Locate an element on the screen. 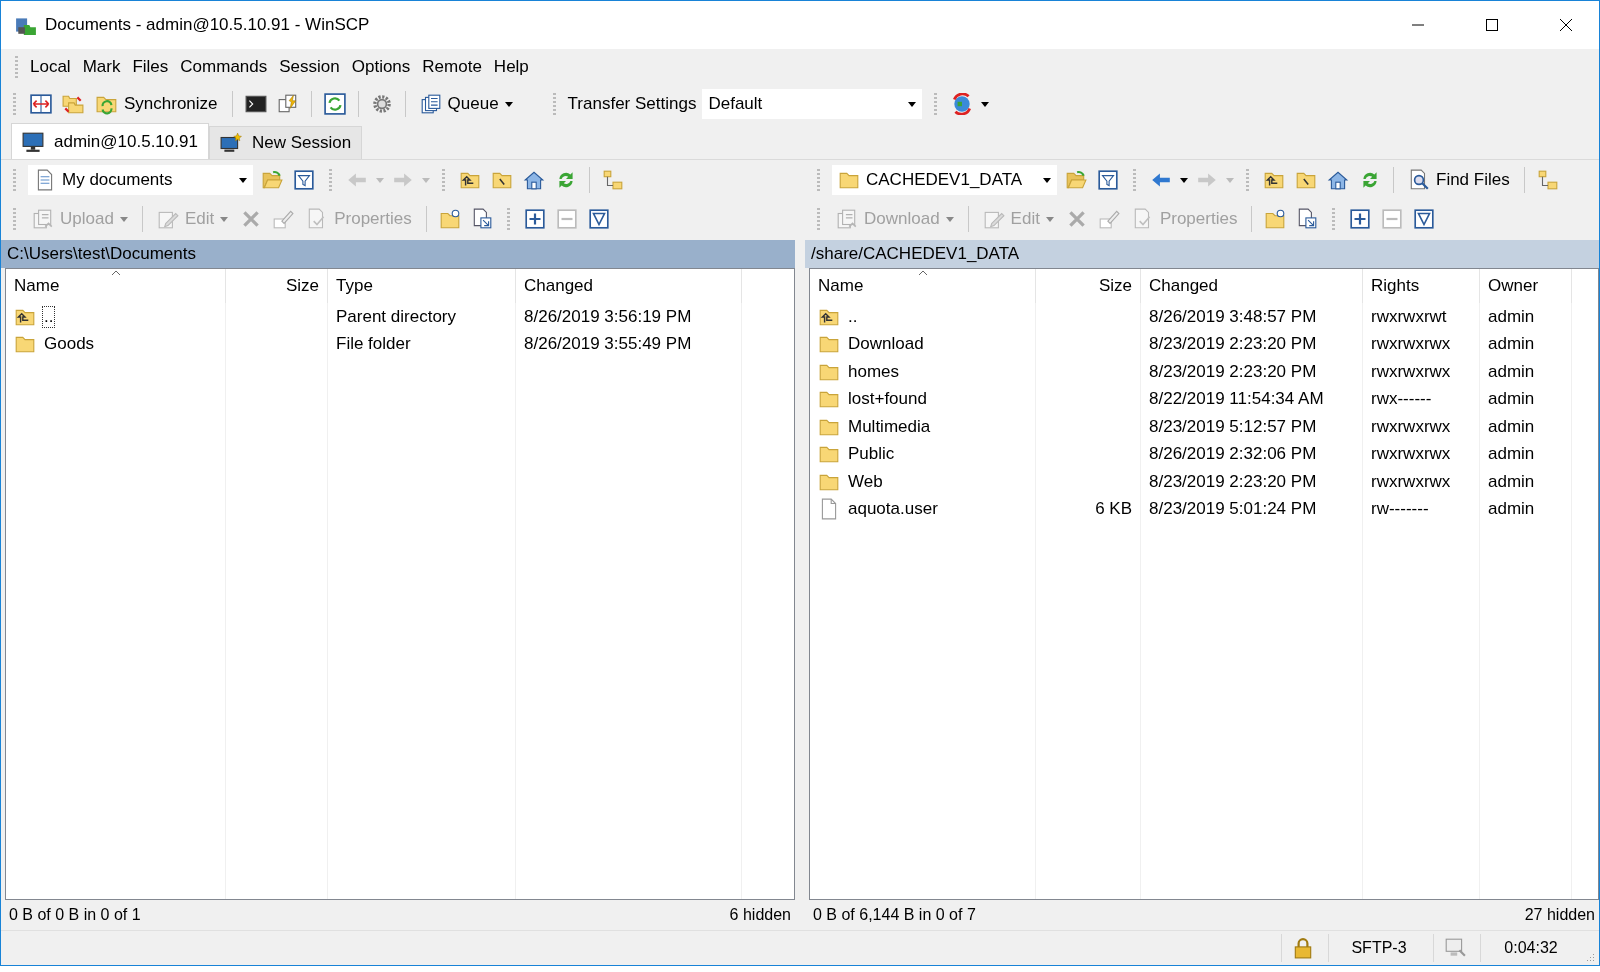 Image resolution: width=1600 pixels, height=972 pixels. menu-item: Options is located at coordinates (381, 67).